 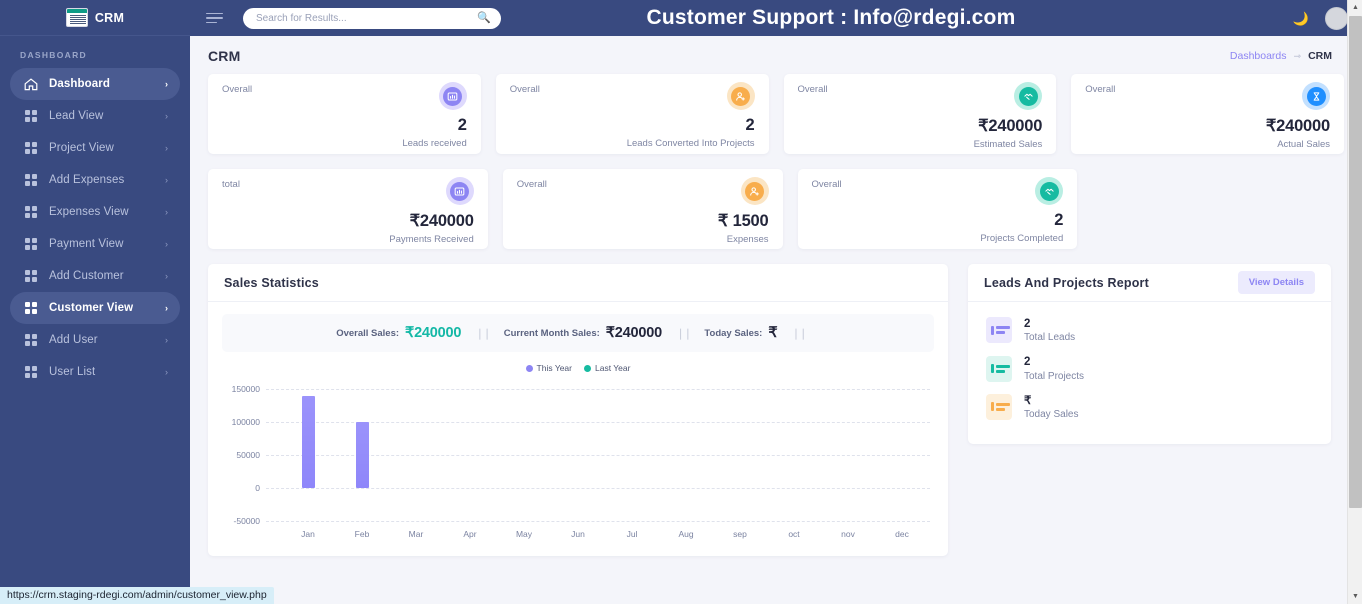 I want to click on stat-label: Payments Received, so click(x=431, y=239).